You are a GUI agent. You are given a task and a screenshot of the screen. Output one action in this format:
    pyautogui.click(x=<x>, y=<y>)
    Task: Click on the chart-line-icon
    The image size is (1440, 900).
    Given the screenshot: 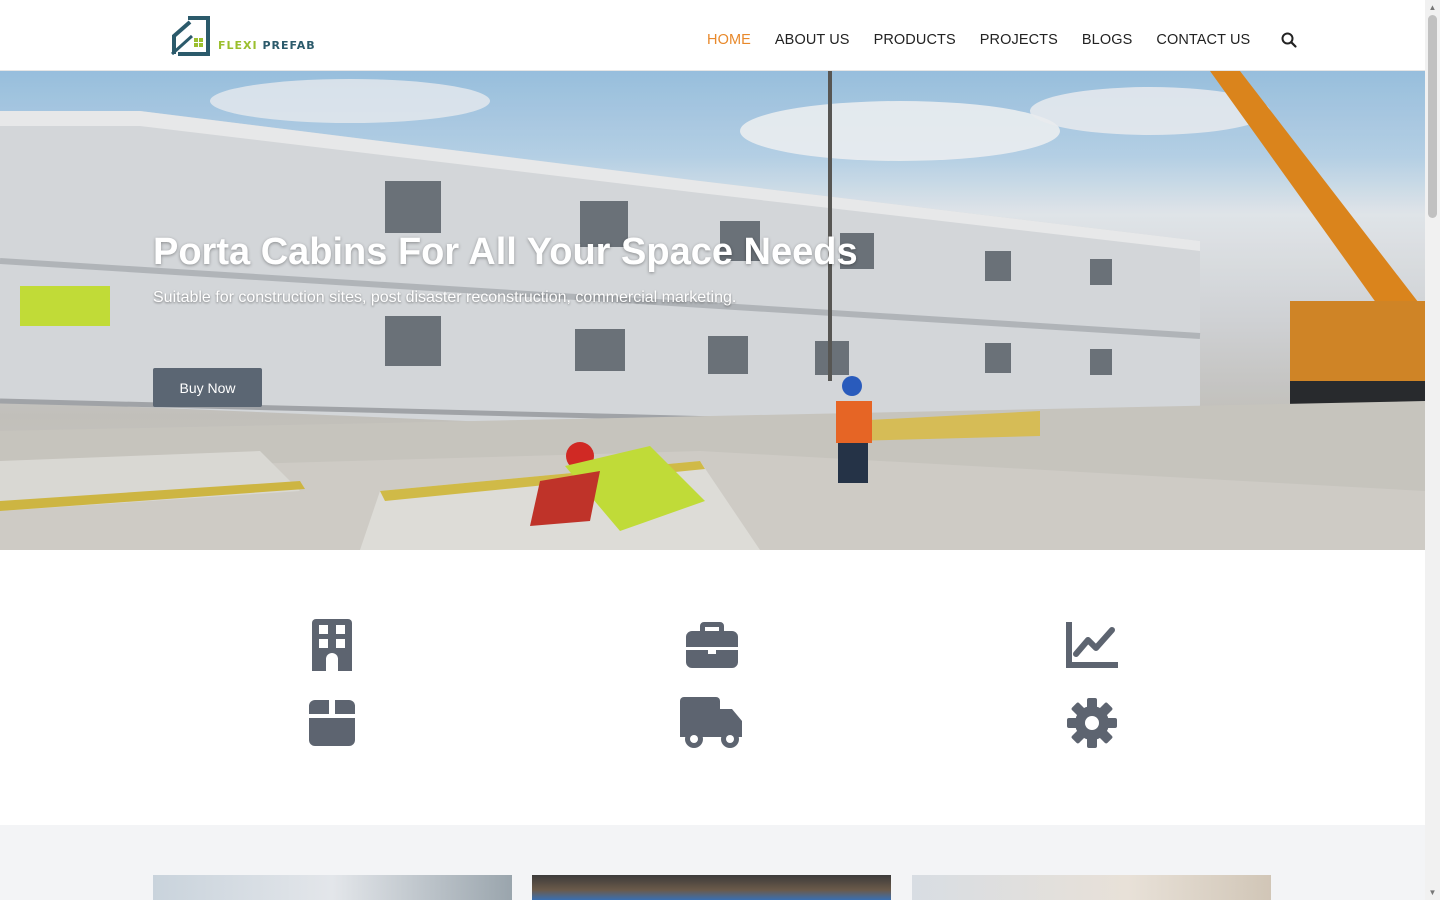 What is the action you would take?
    pyautogui.click(x=1092, y=645)
    